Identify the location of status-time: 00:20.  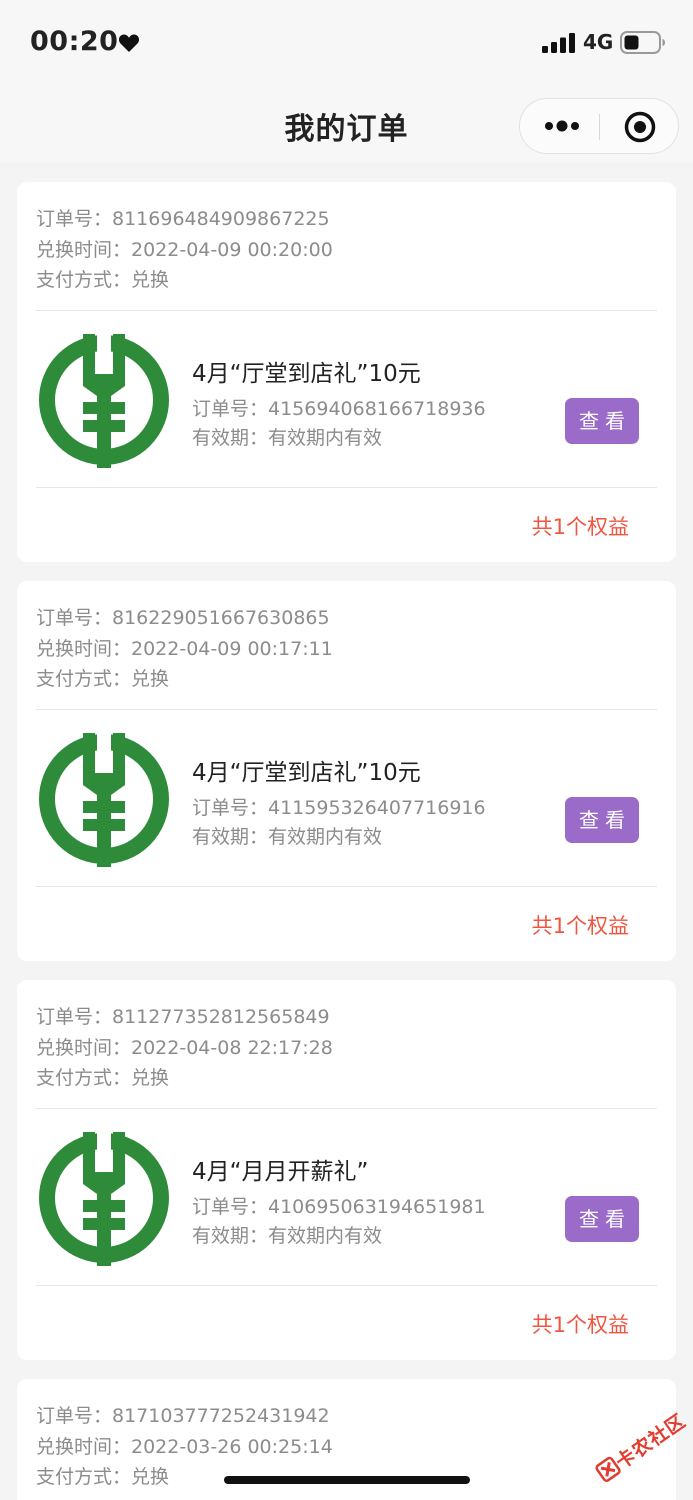
(74, 41).